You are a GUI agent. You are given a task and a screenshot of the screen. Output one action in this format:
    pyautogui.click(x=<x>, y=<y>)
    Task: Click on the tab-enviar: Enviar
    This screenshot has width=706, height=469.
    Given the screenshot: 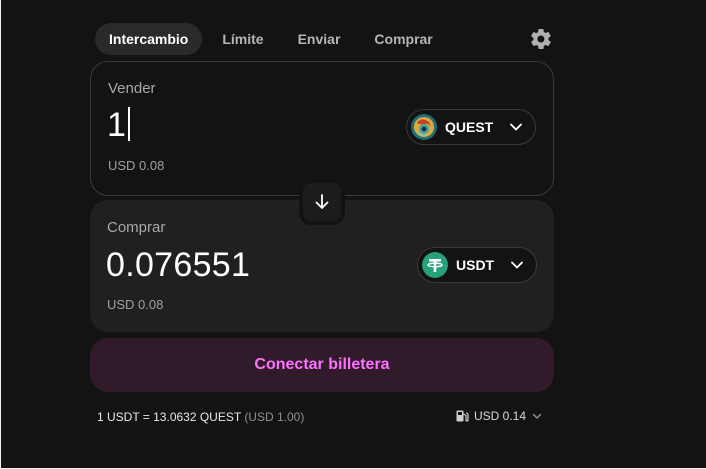 What is the action you would take?
    pyautogui.click(x=319, y=39)
    